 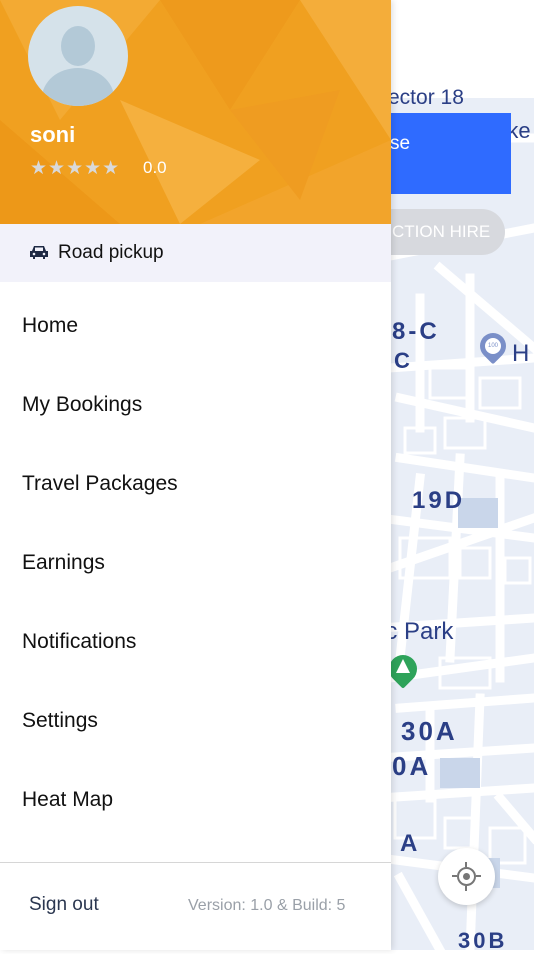 I want to click on menu-item-settings: Settings, so click(x=195, y=724).